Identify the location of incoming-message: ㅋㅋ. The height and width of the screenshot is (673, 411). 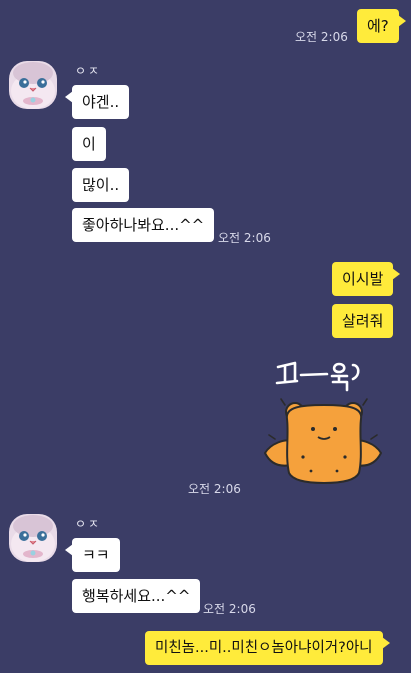
(92, 555).